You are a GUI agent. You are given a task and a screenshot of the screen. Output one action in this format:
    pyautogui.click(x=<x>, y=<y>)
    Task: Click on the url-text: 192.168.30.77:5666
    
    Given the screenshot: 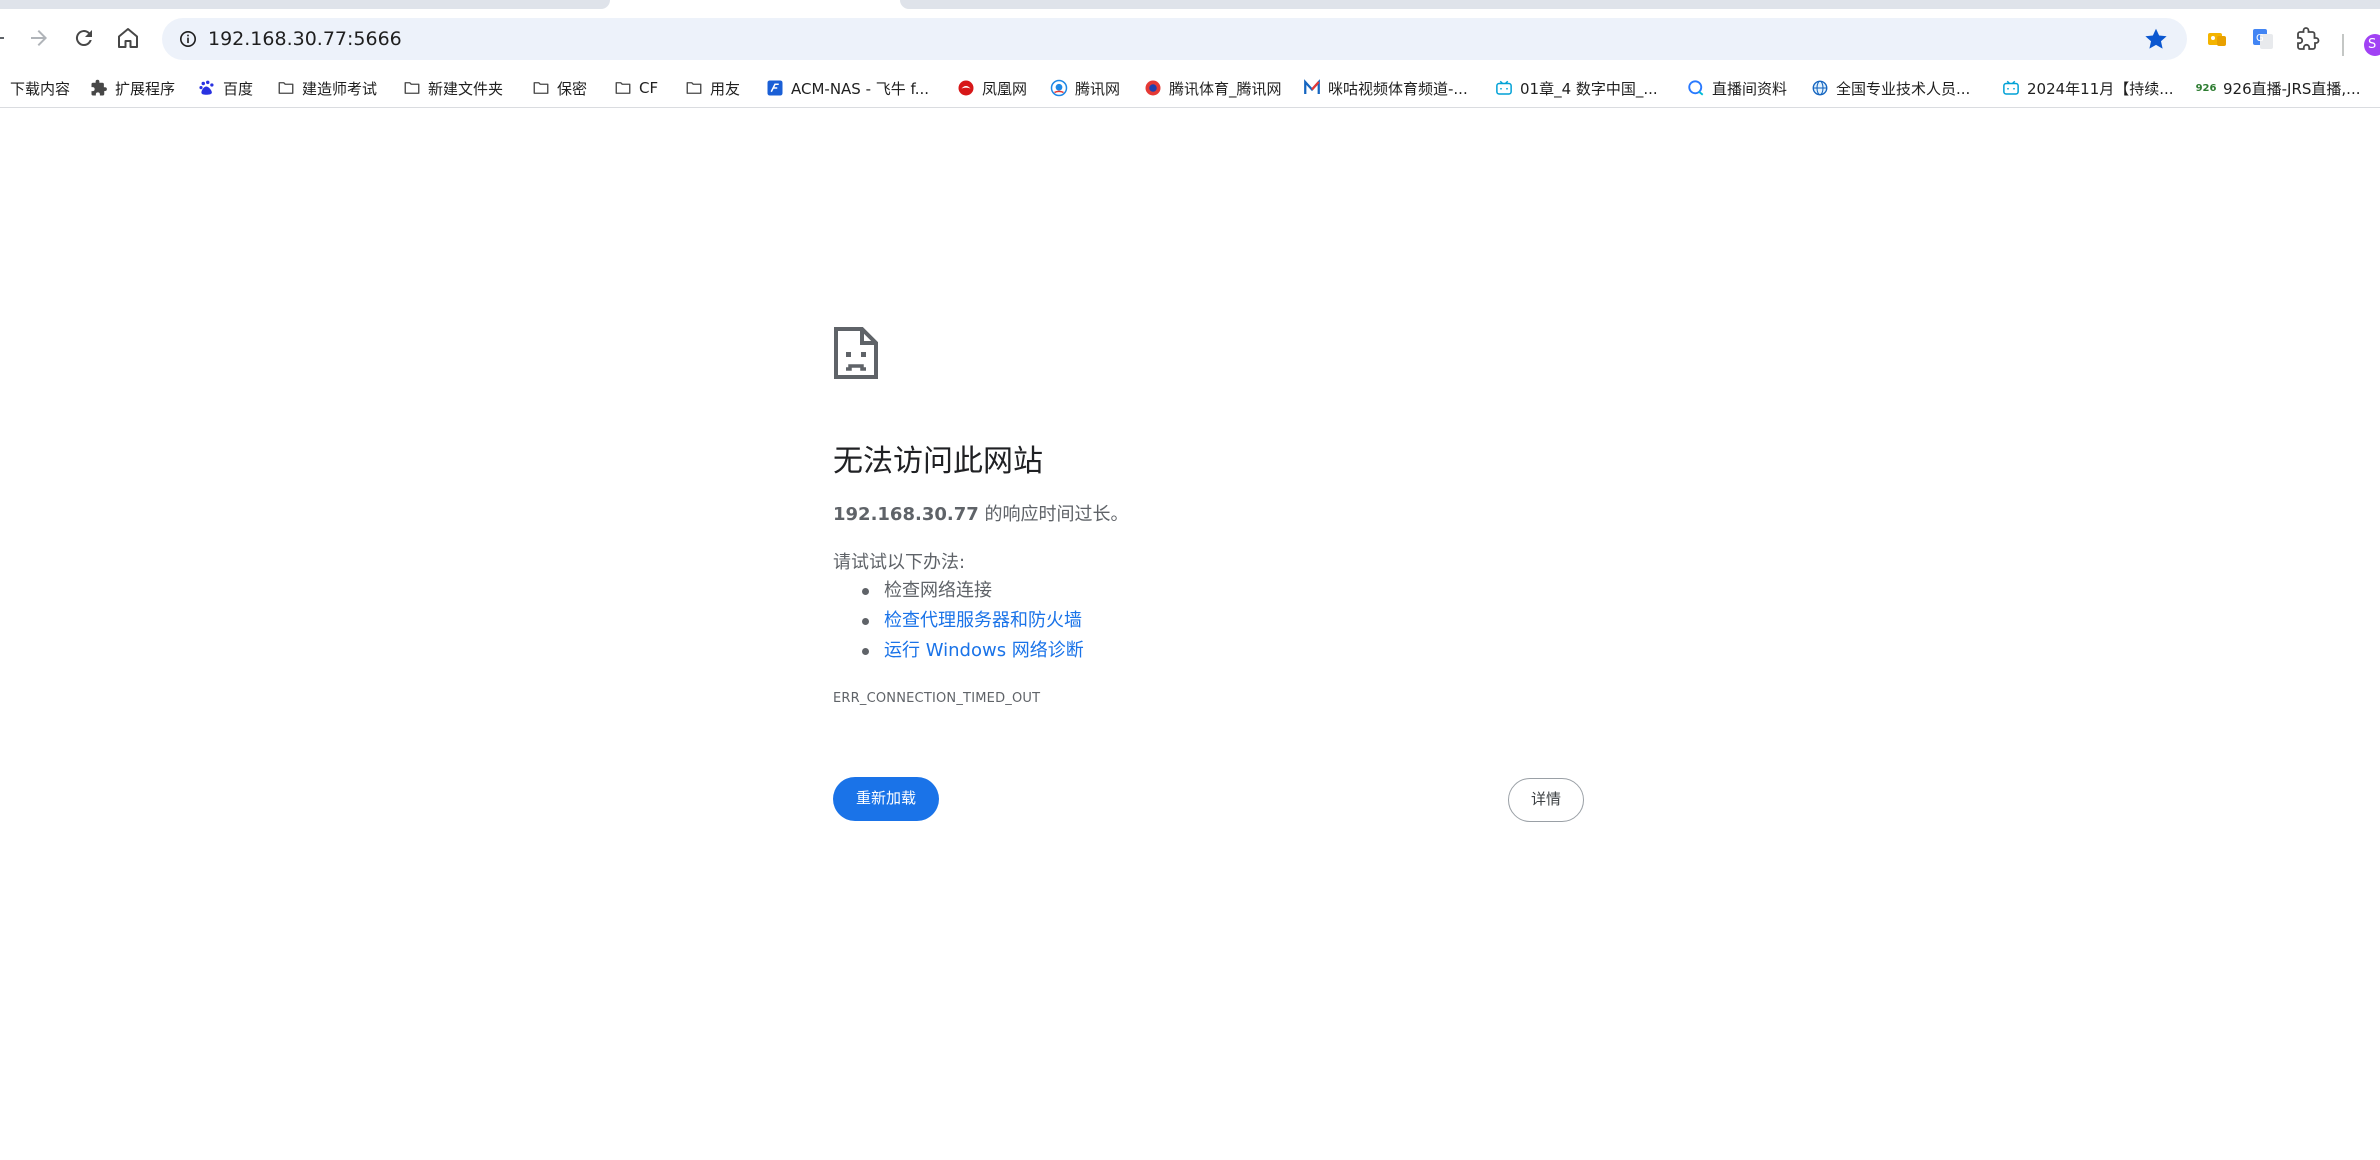 What is the action you would take?
    pyautogui.click(x=305, y=39)
    